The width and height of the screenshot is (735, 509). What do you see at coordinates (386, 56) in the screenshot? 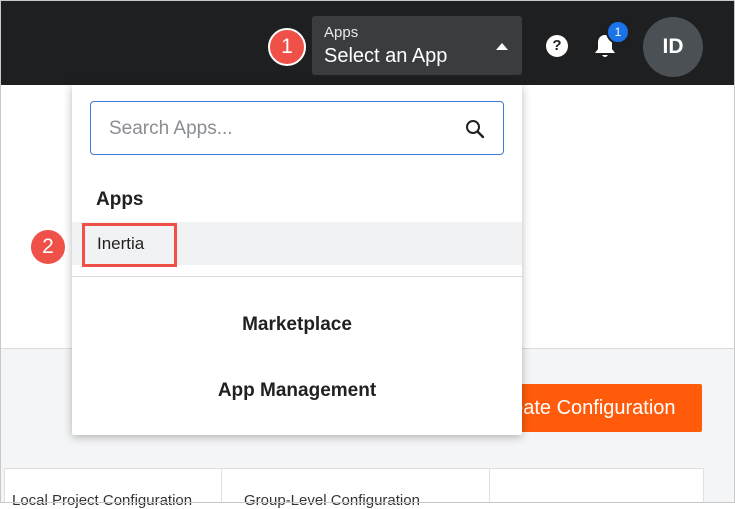
I see `app-selector-value: Select an App` at bounding box center [386, 56].